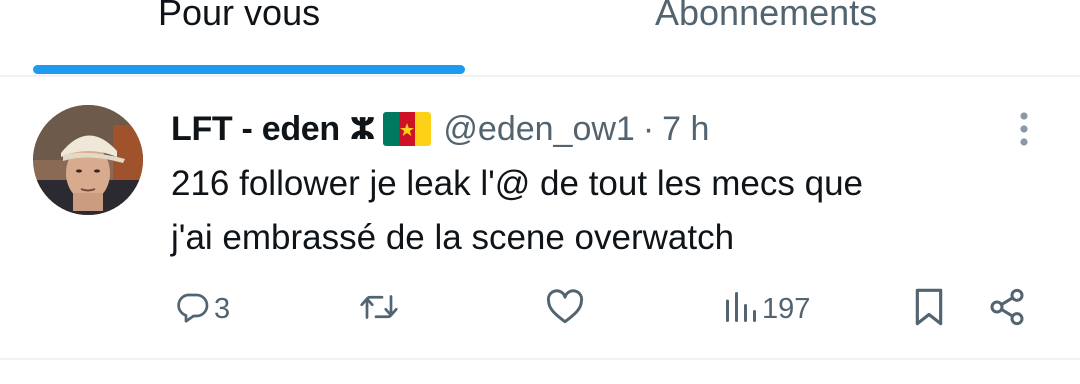 The width and height of the screenshot is (1080, 384). What do you see at coordinates (540, 359) in the screenshot?
I see `tweet-divider` at bounding box center [540, 359].